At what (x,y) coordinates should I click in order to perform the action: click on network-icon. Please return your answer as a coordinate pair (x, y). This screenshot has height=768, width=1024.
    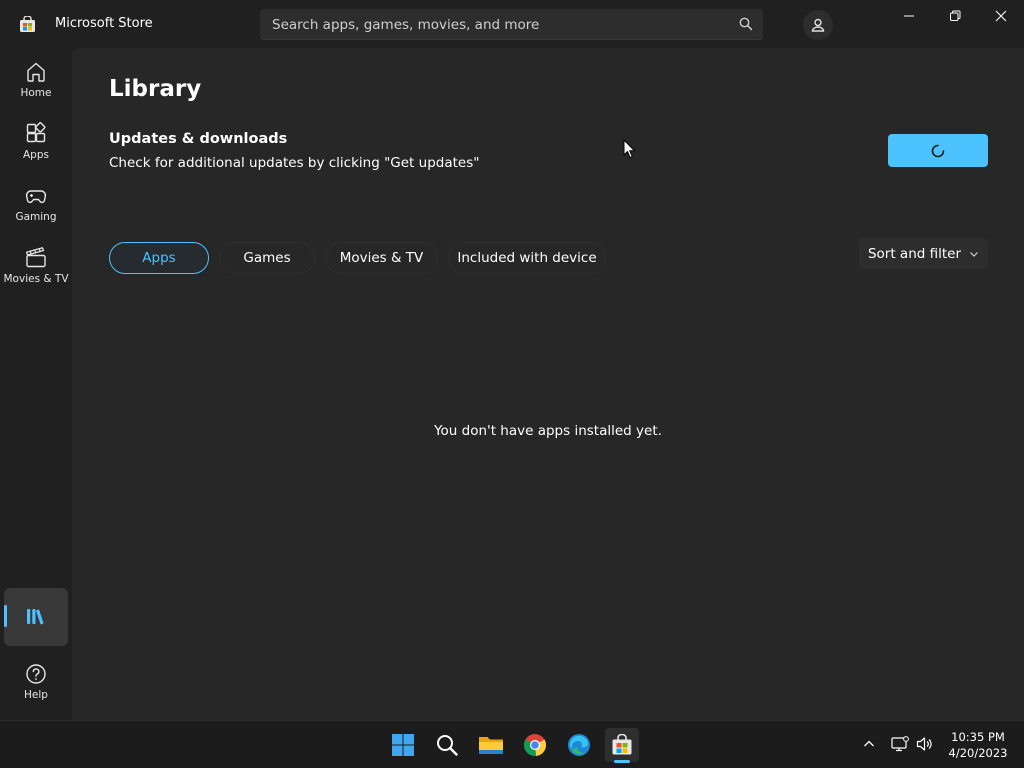
    Looking at the image, I should click on (900, 744).